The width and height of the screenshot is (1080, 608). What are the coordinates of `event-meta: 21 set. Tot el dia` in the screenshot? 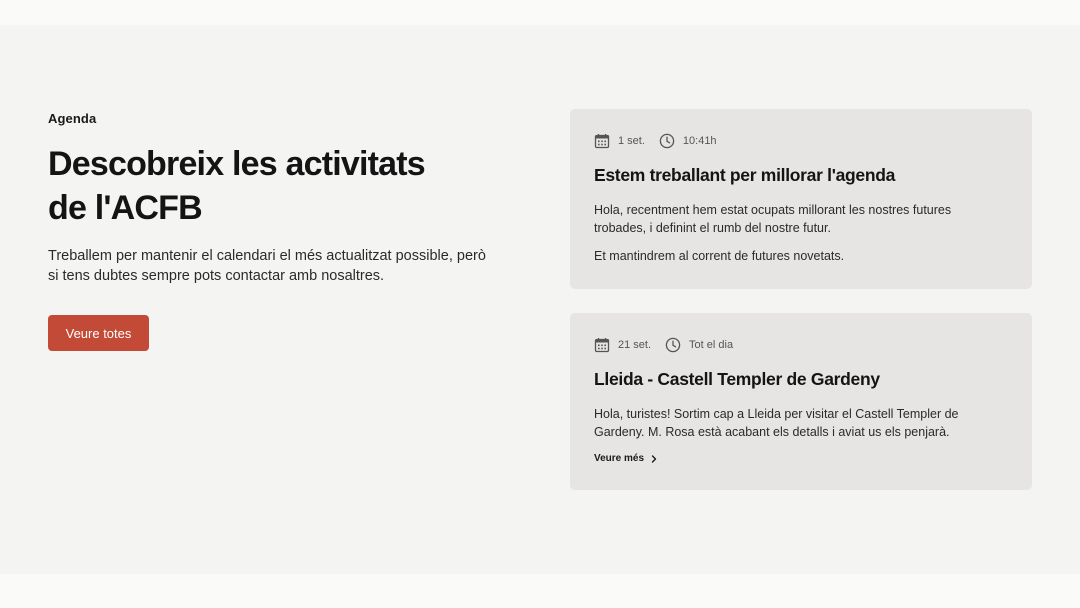 It's located at (663, 345).